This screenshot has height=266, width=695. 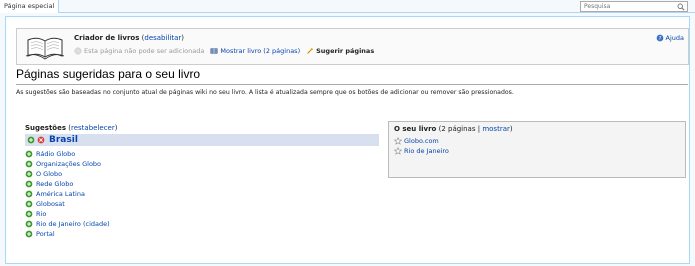 I want to click on suggest-icon, so click(x=310, y=50).